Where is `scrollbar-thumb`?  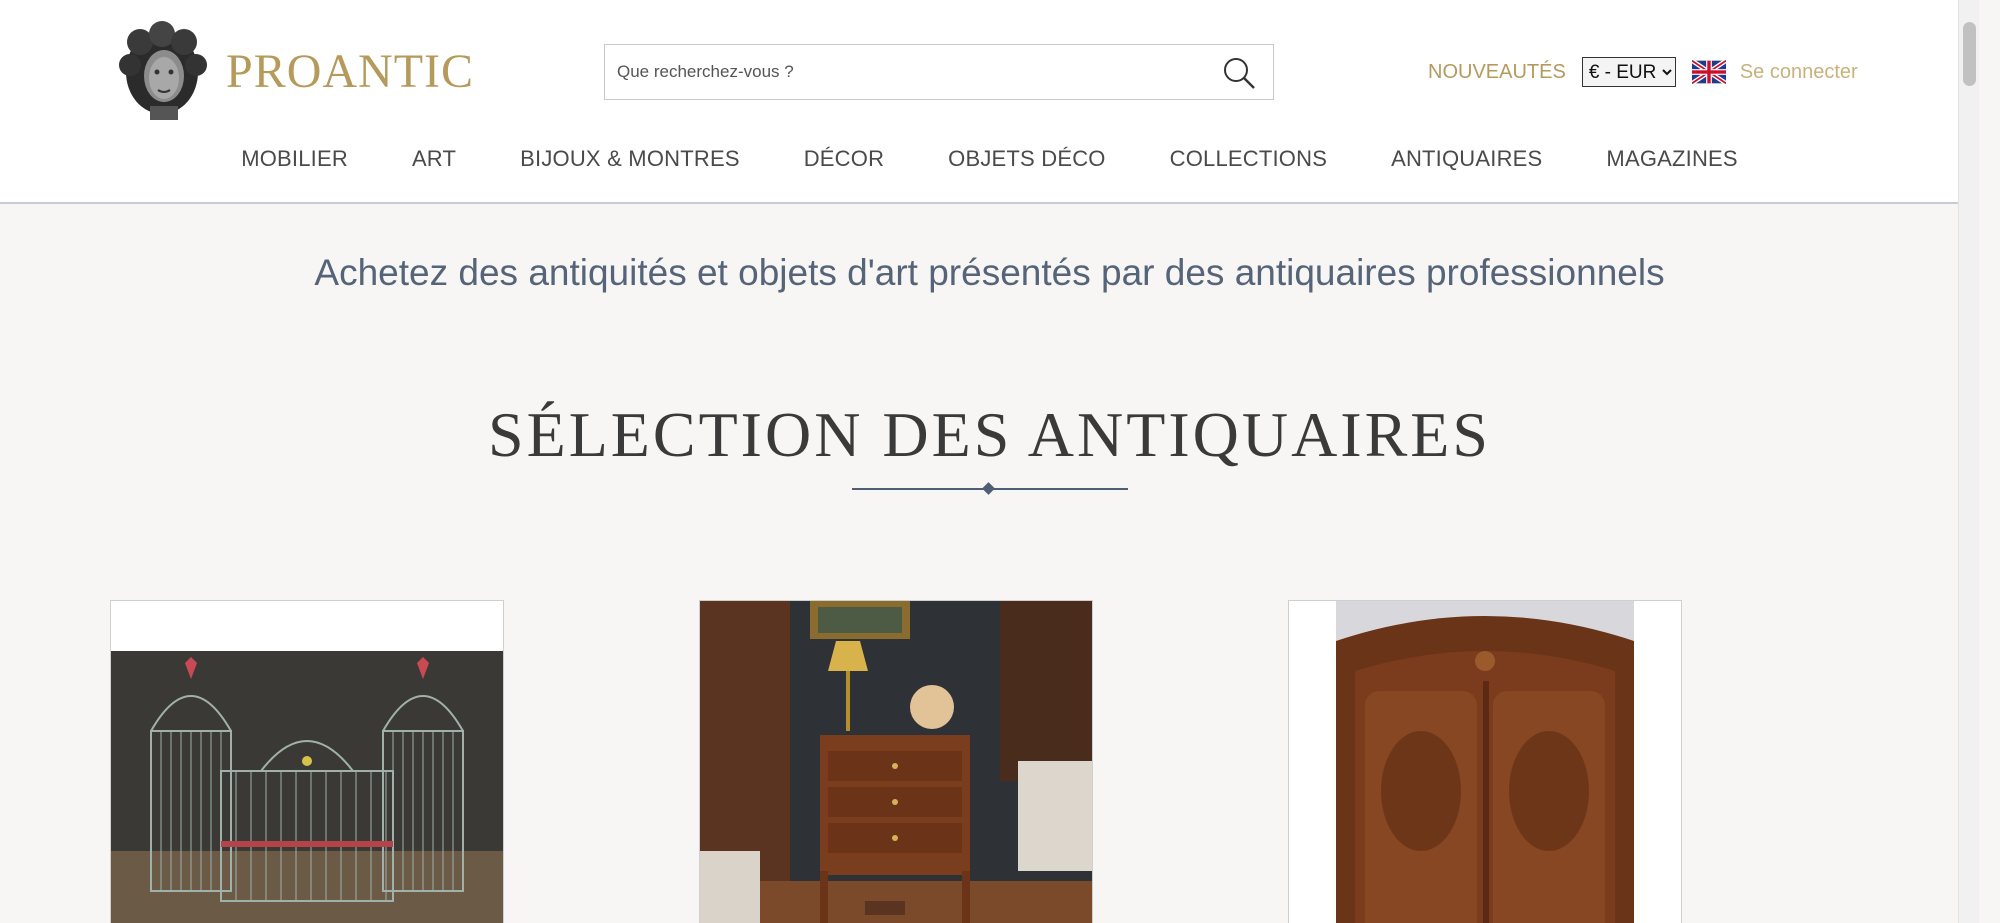
scrollbar-thumb is located at coordinates (1969, 54).